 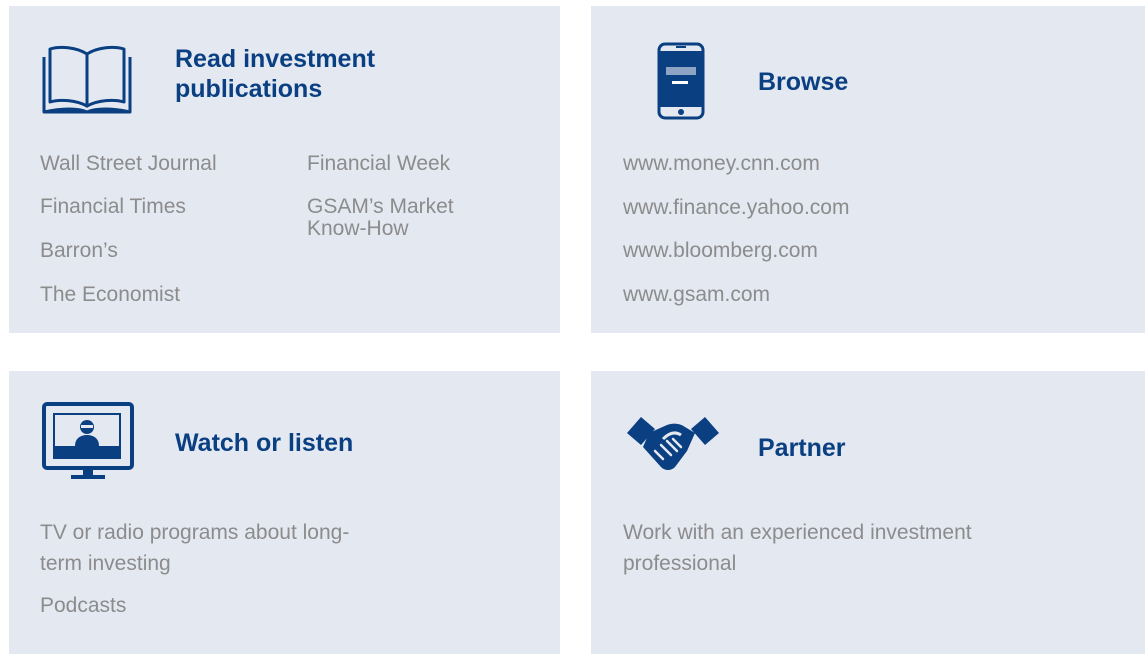 I want to click on list-item: www.finance.yahoo.com, so click(x=736, y=207).